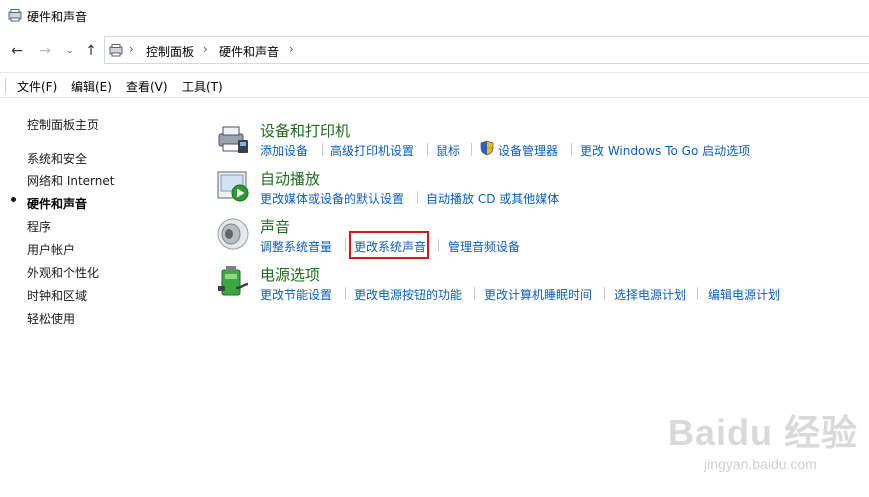  Describe the element at coordinates (284, 150) in the screenshot. I see `link-add-device: 添加设备` at that location.